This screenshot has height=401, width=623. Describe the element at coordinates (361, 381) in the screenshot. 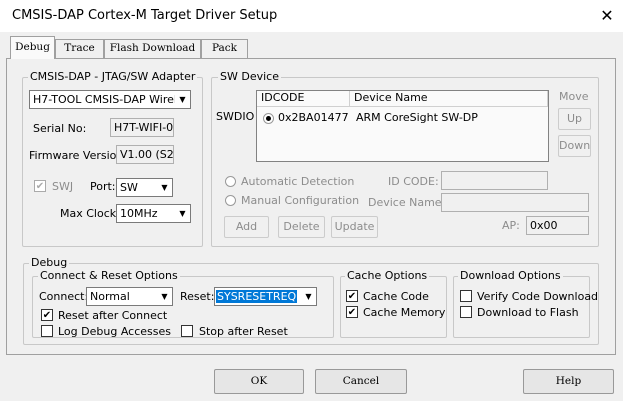

I see `cancel-button: Cancel` at that location.